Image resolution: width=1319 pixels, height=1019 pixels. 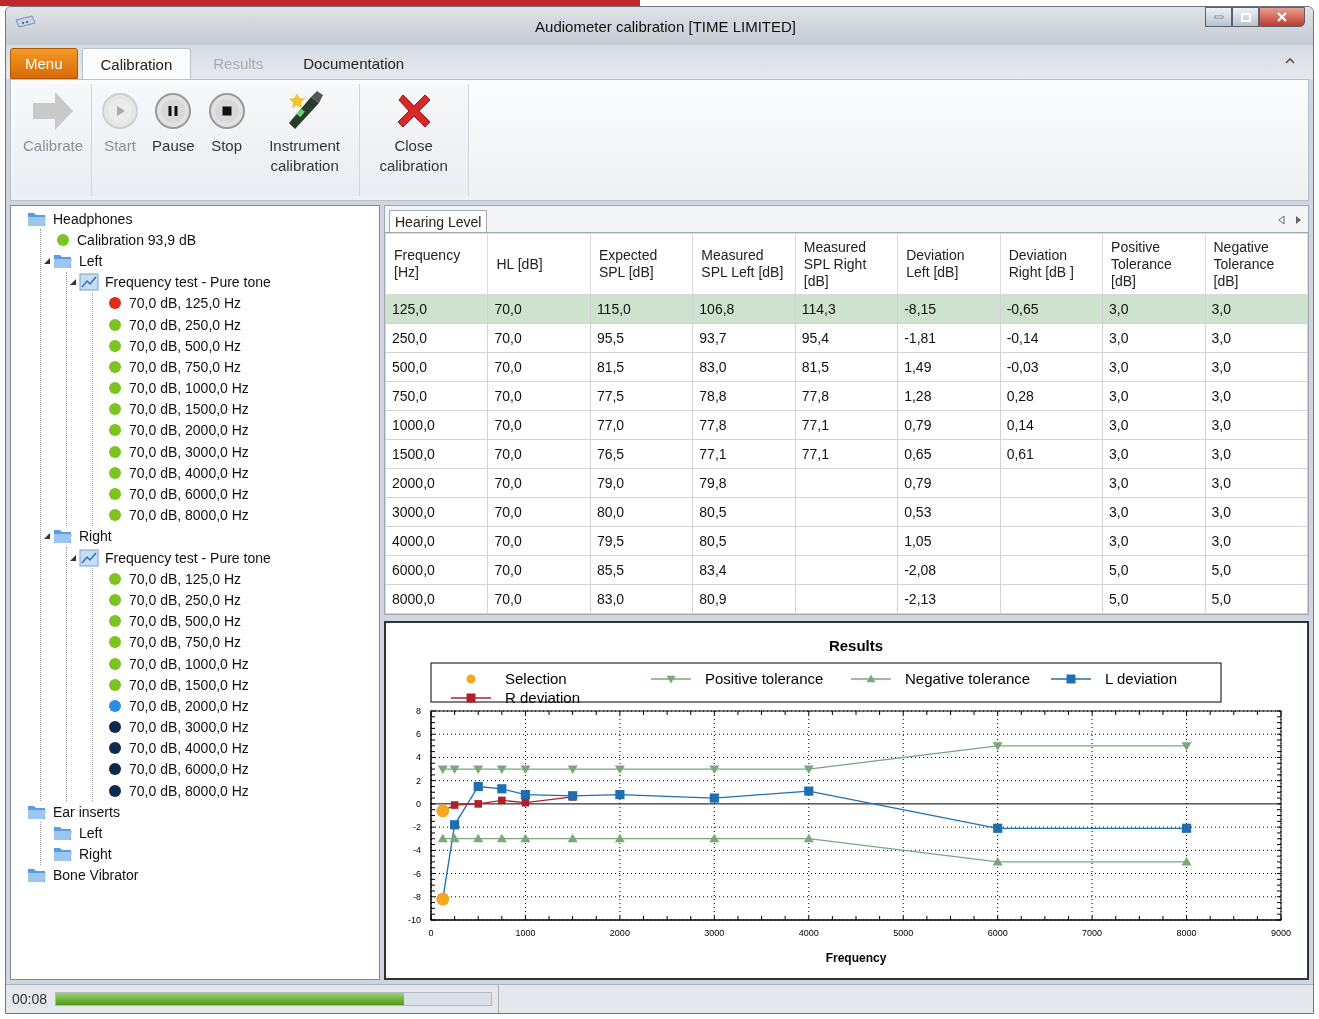 I want to click on table-cell: -0,14, so click(x=1022, y=338).